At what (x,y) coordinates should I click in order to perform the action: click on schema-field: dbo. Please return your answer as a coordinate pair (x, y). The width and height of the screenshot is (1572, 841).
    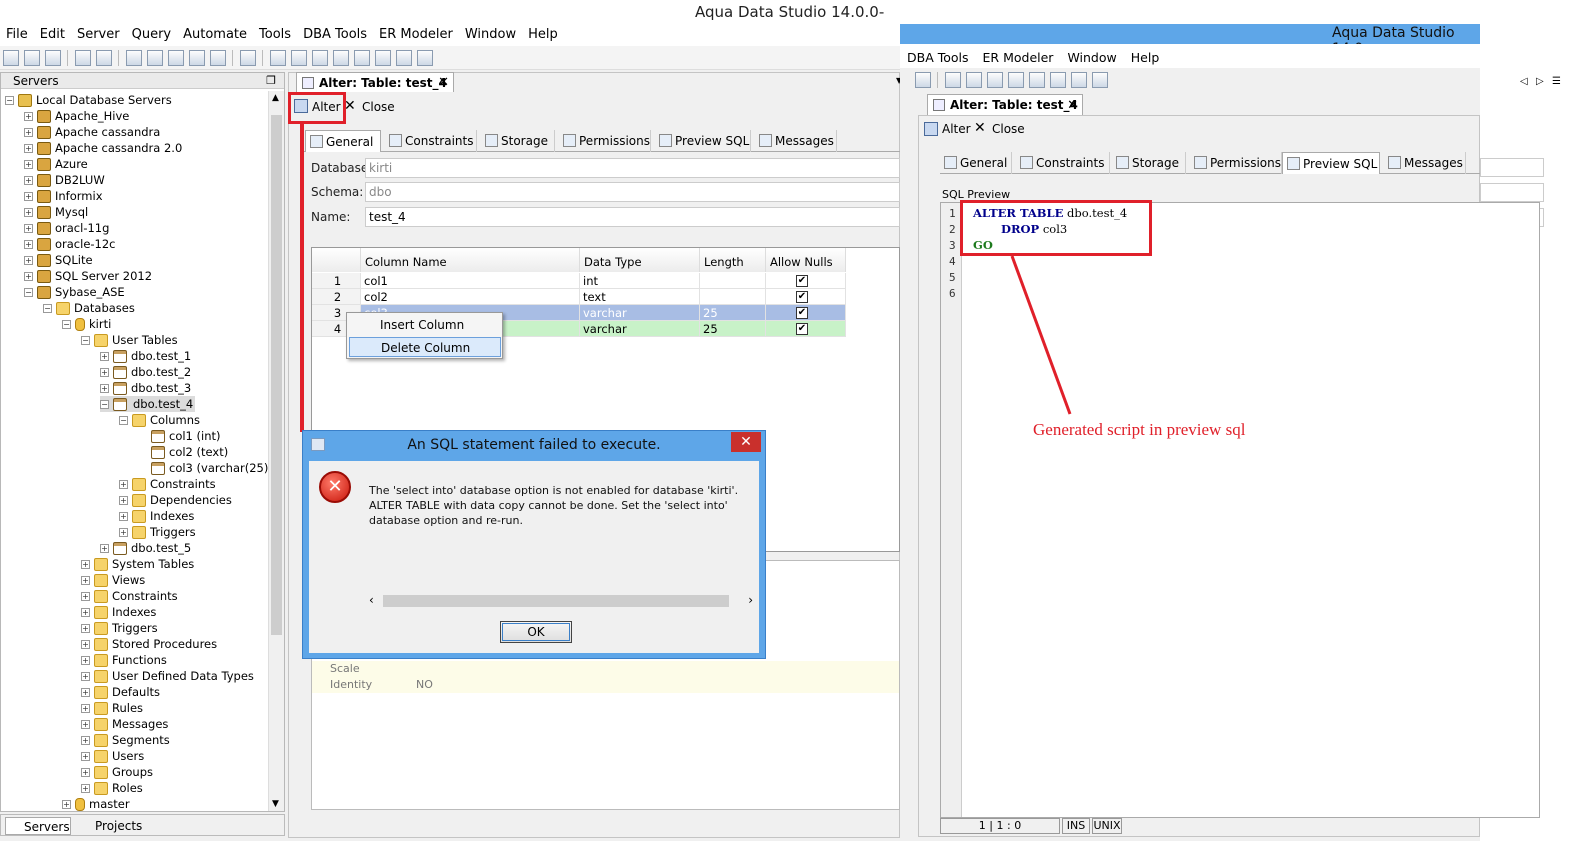
    Looking at the image, I should click on (632, 192).